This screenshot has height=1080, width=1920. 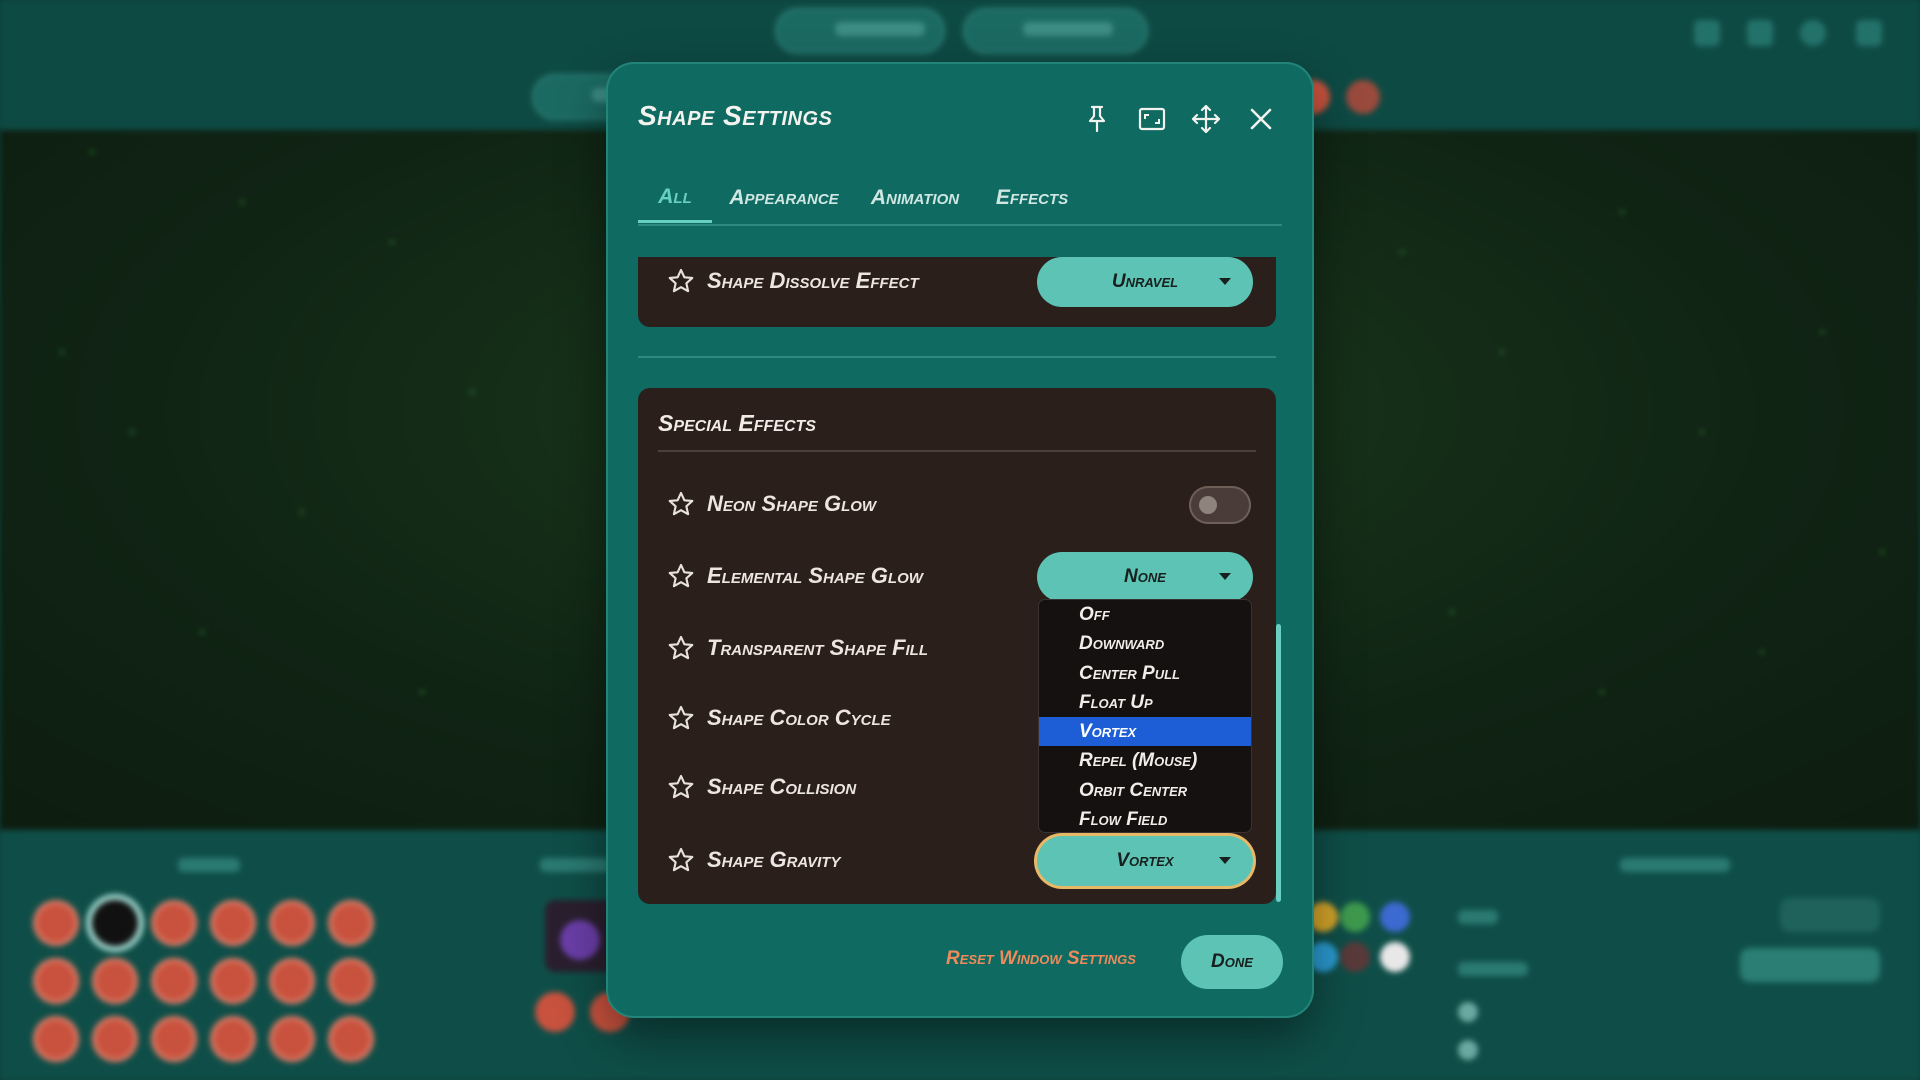 What do you see at coordinates (1145, 643) in the screenshot?
I see `menu-option: Downward` at bounding box center [1145, 643].